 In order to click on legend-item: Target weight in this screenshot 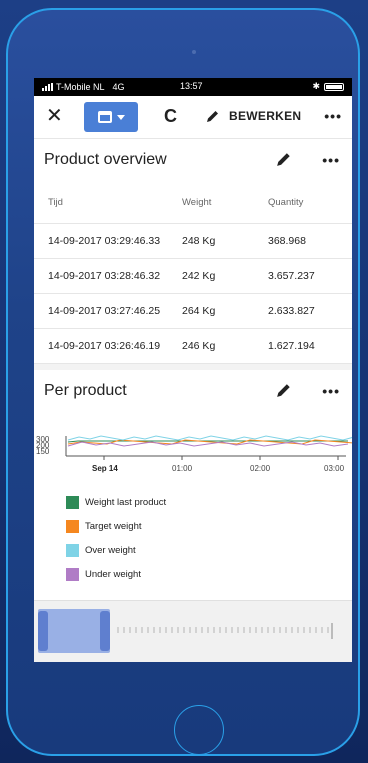, I will do `click(116, 526)`.